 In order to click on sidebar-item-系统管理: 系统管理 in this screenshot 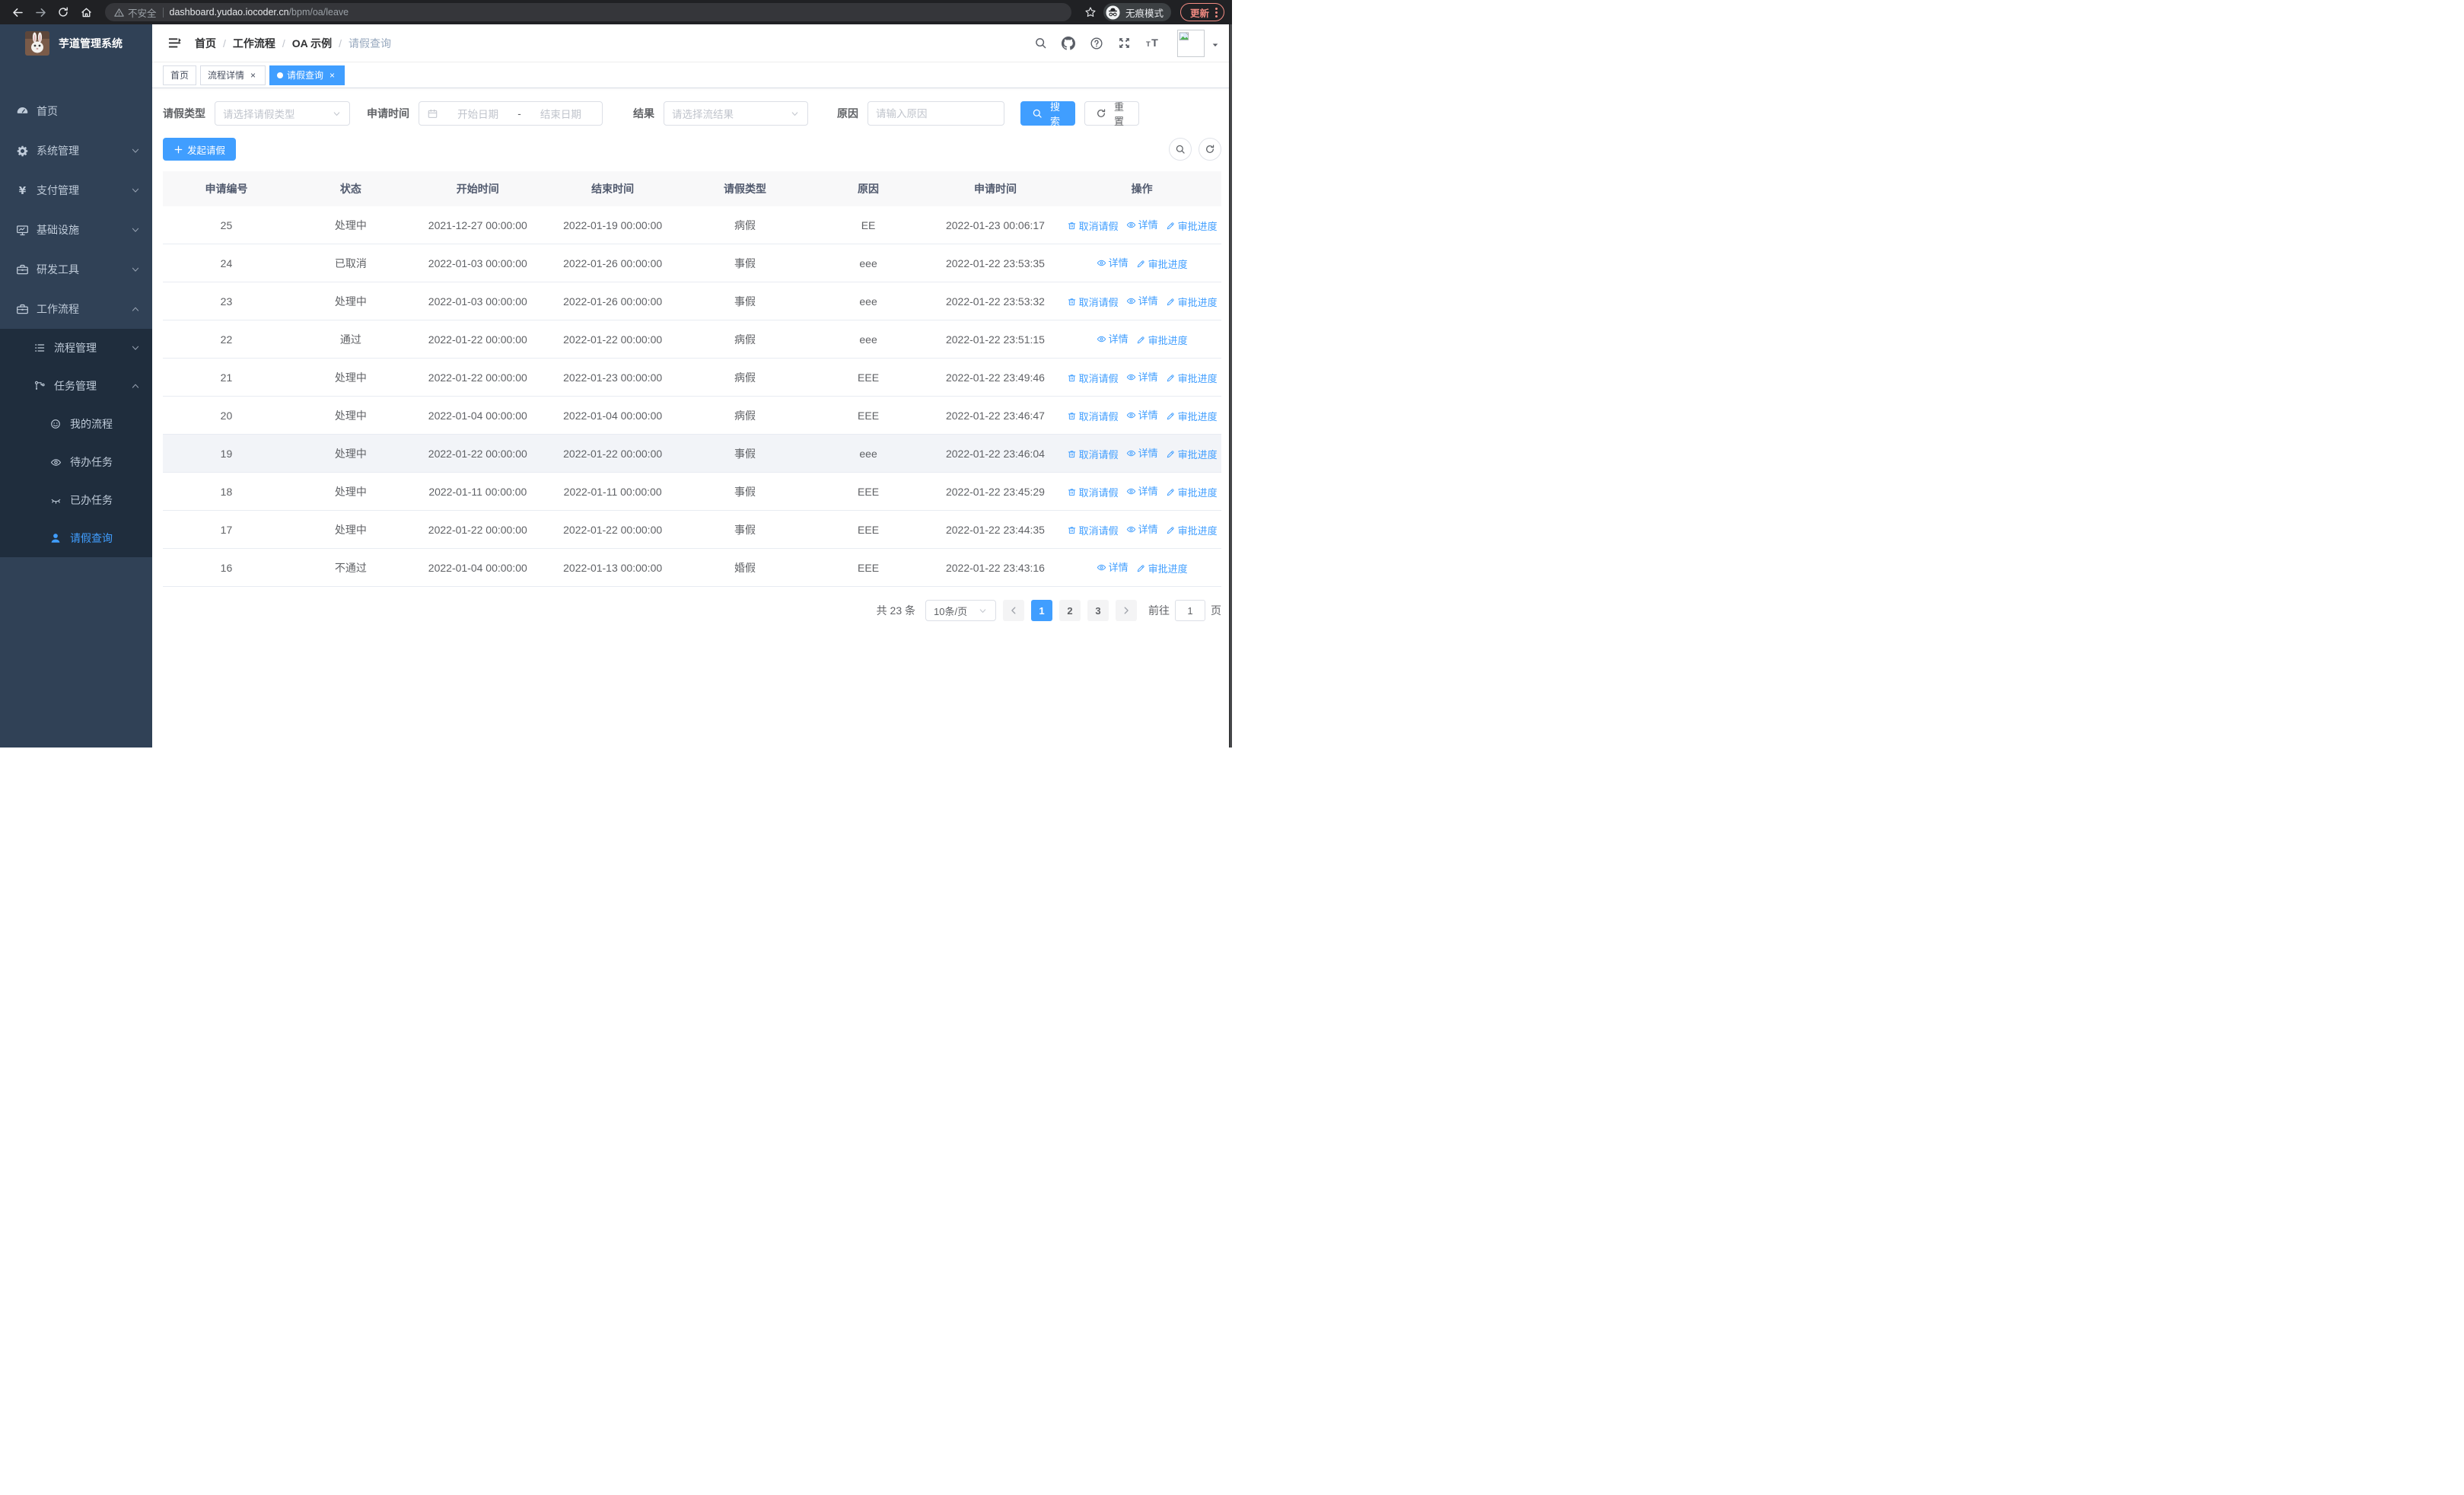, I will do `click(76, 151)`.